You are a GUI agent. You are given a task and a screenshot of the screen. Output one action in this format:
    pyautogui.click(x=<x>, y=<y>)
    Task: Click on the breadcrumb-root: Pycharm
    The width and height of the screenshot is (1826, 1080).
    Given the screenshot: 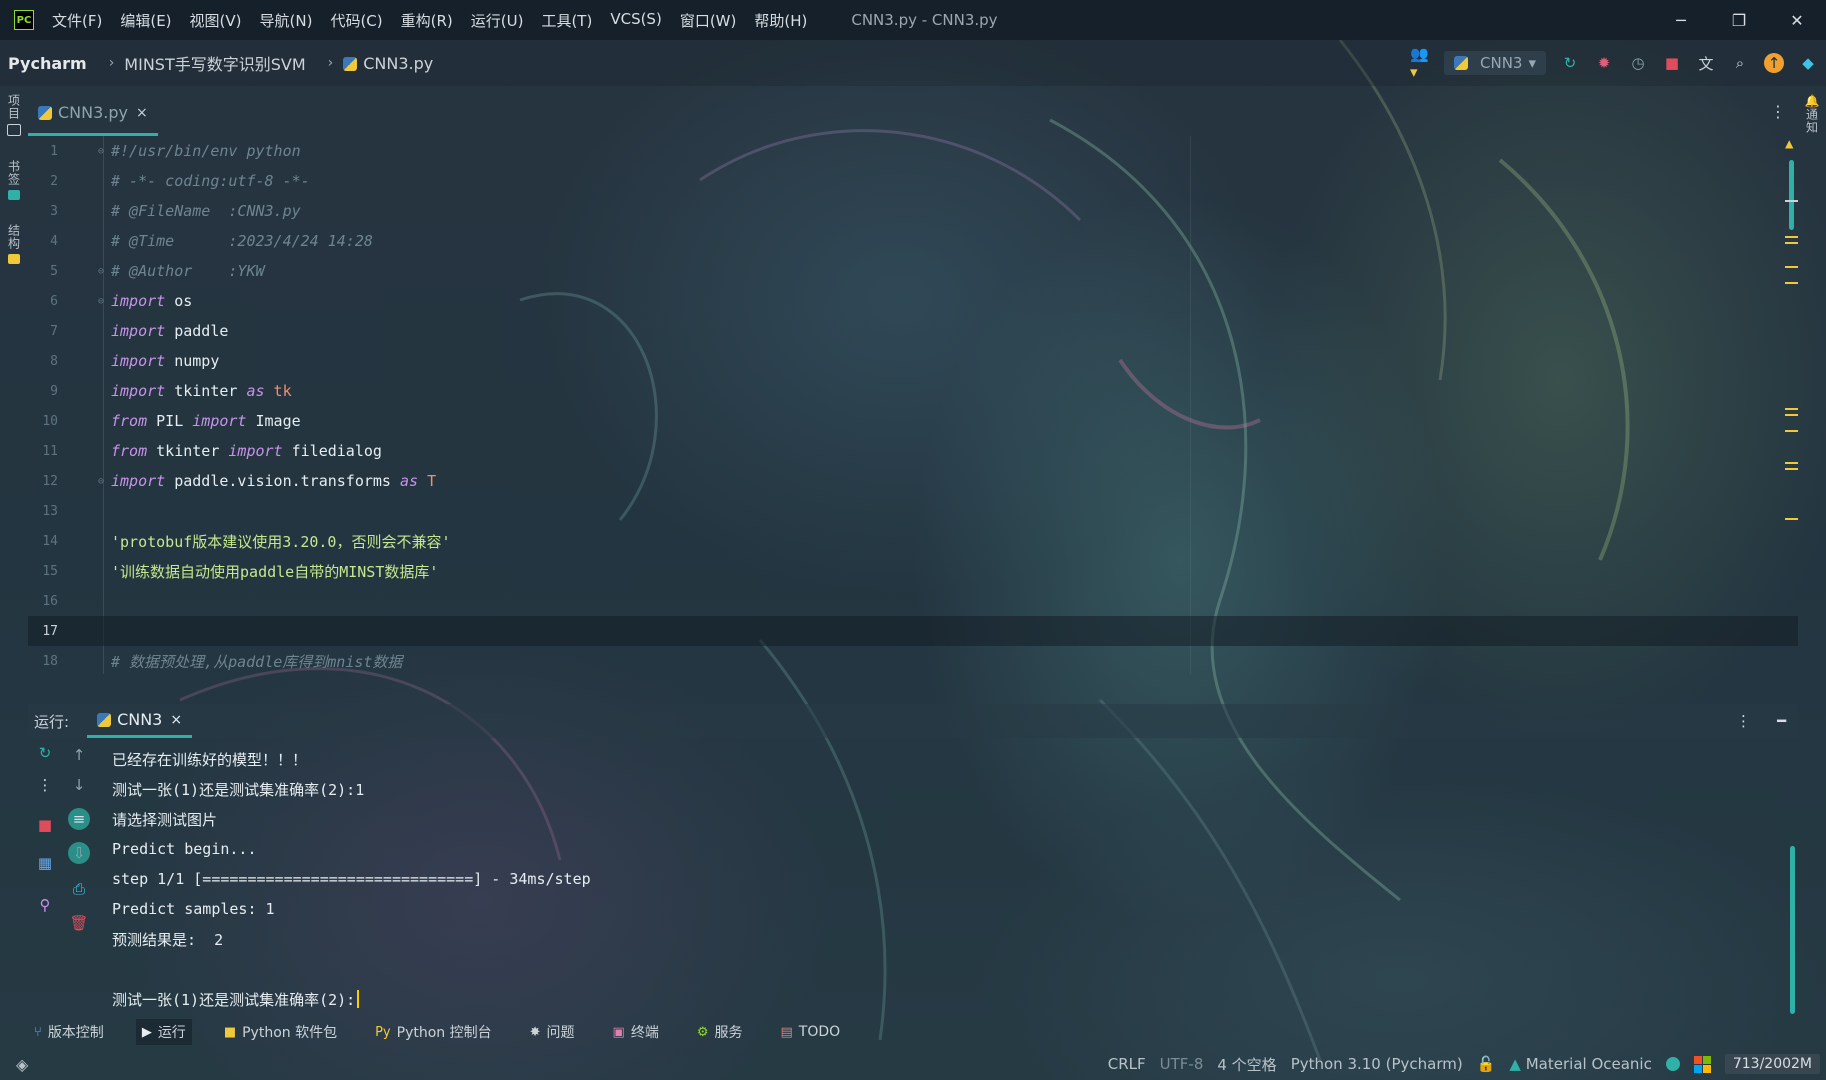 What is the action you would take?
    pyautogui.click(x=47, y=63)
    